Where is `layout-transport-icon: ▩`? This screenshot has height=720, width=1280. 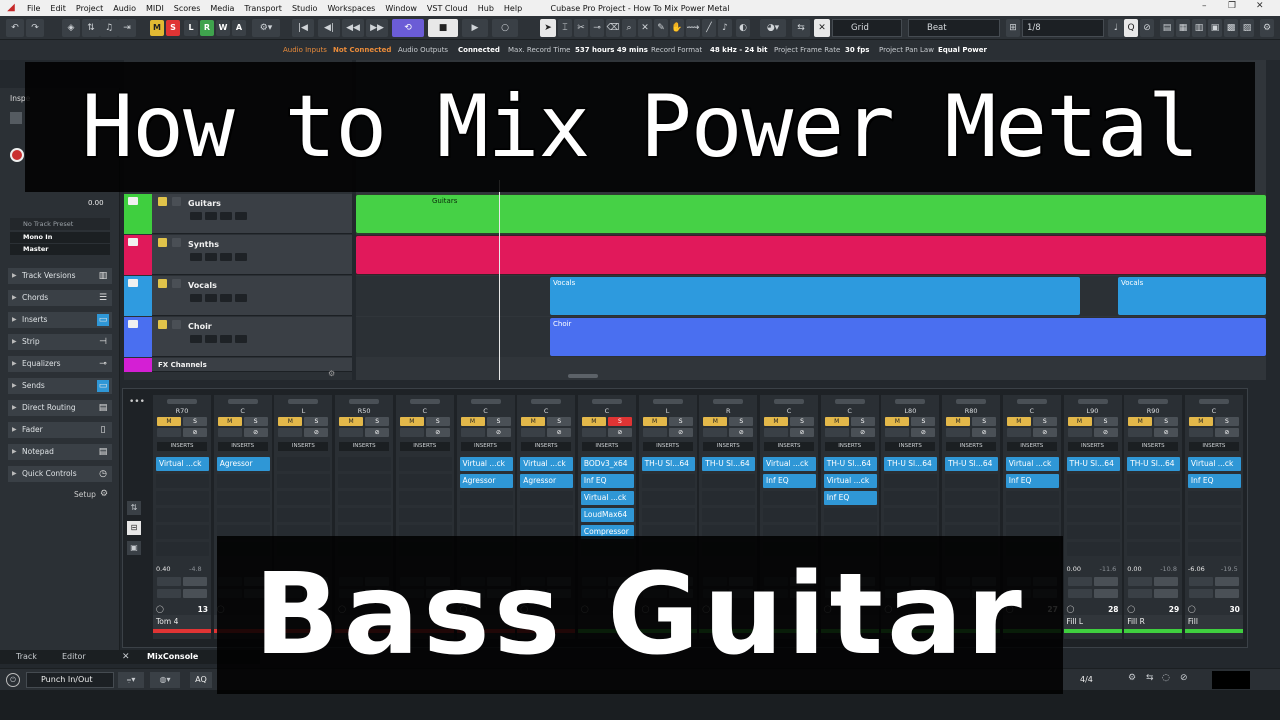
layout-transport-icon: ▩ is located at coordinates (1231, 28).